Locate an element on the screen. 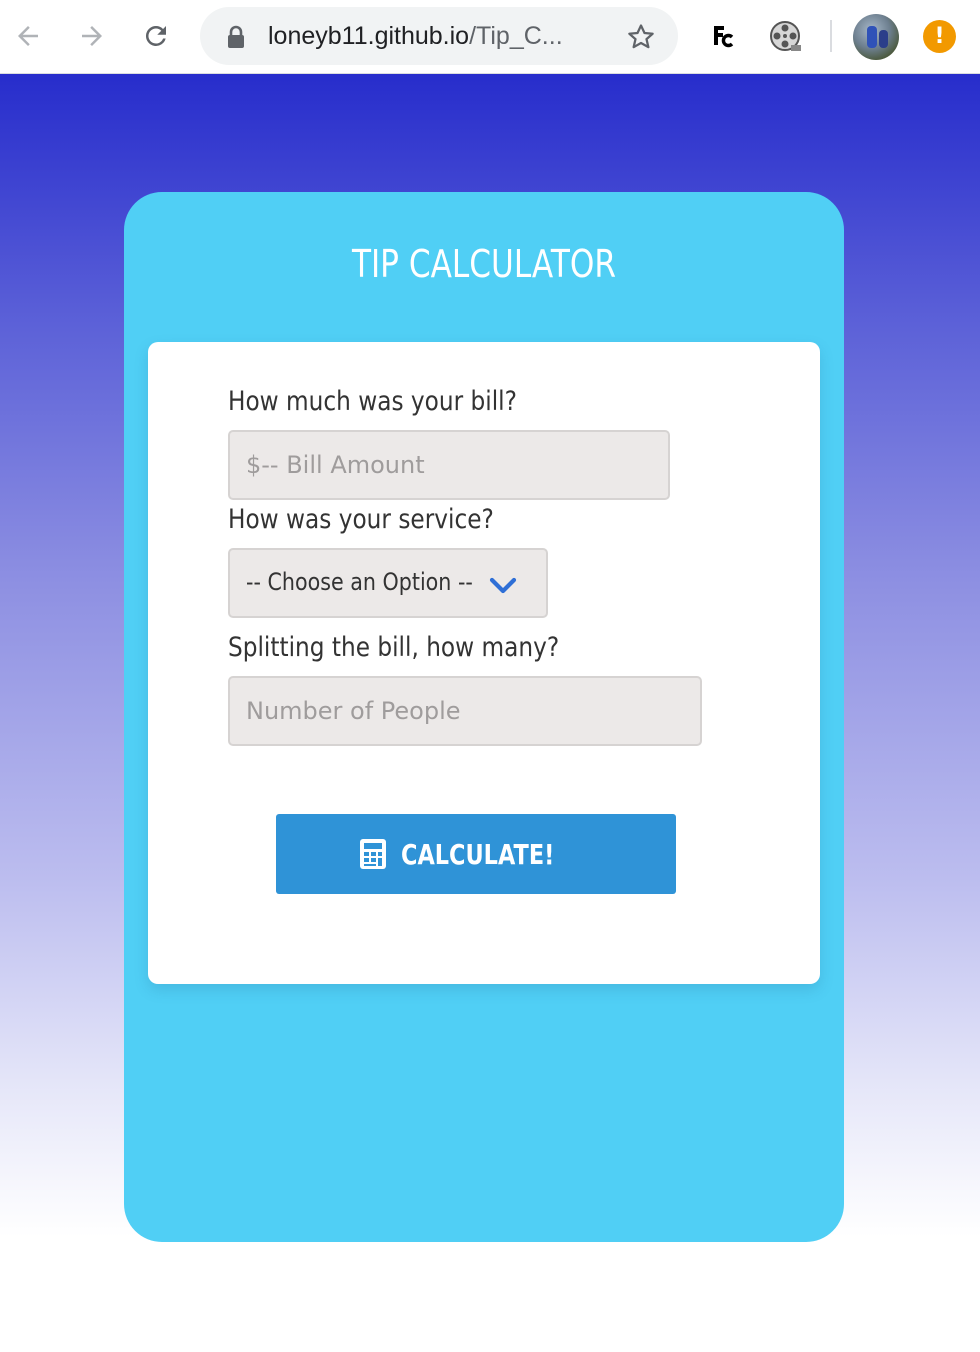 The width and height of the screenshot is (980, 1352). update-alert-icon: ! is located at coordinates (939, 36).